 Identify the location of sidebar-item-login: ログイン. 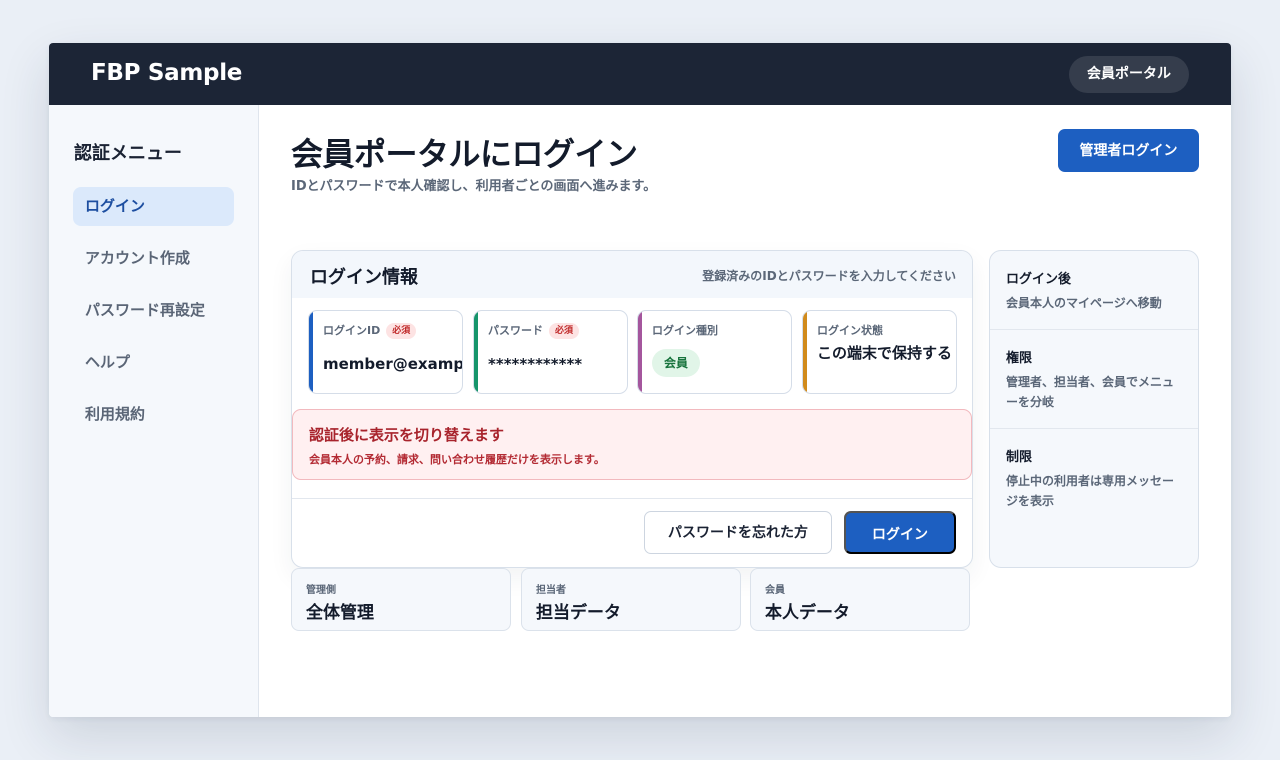
(153, 206).